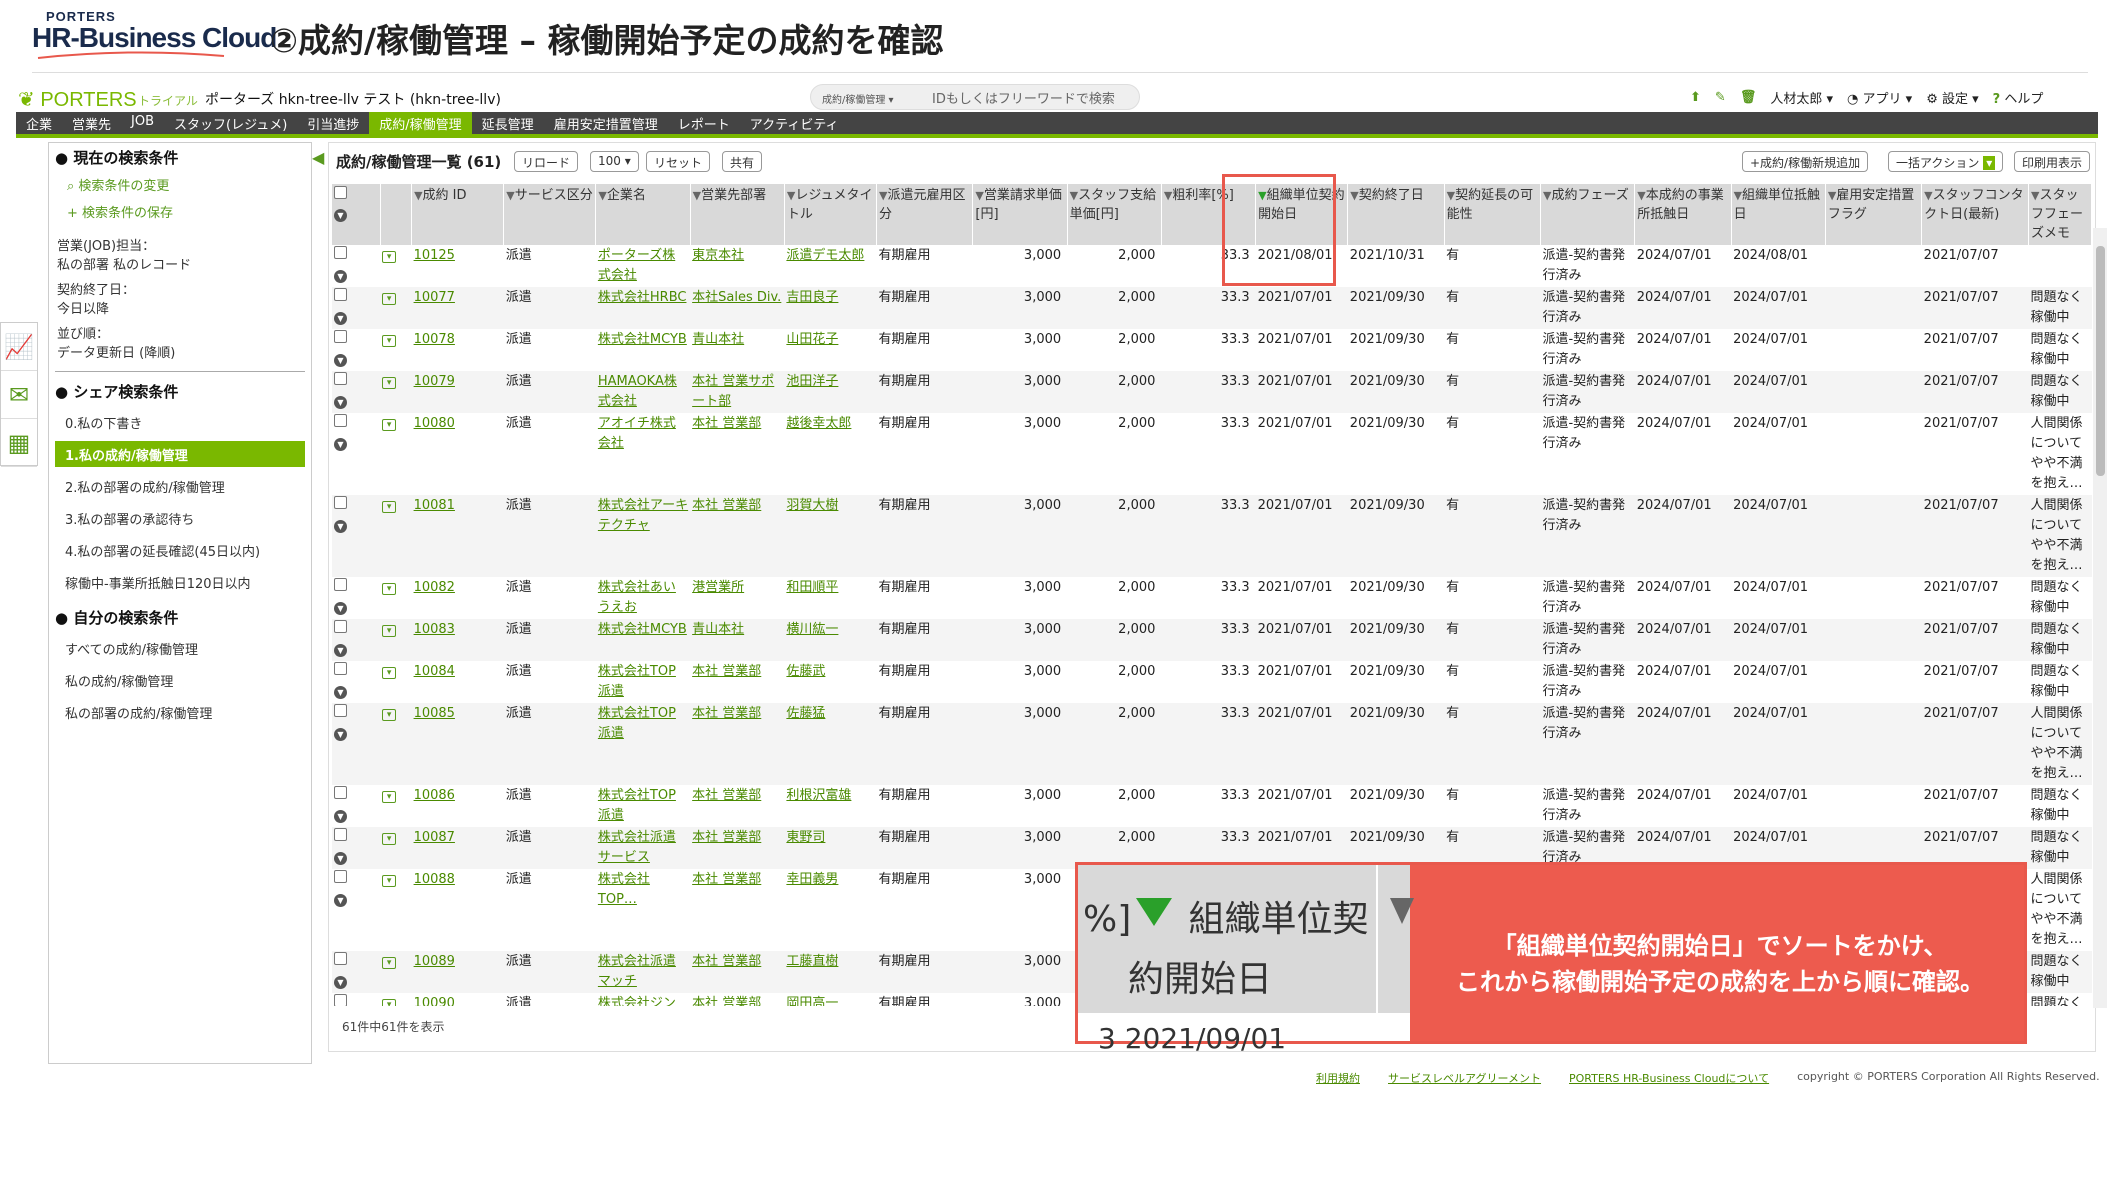 This screenshot has width=2116, height=1185. Describe the element at coordinates (925, 214) in the screenshot. I see `column-header: ▼派遣元雇用区分` at that location.